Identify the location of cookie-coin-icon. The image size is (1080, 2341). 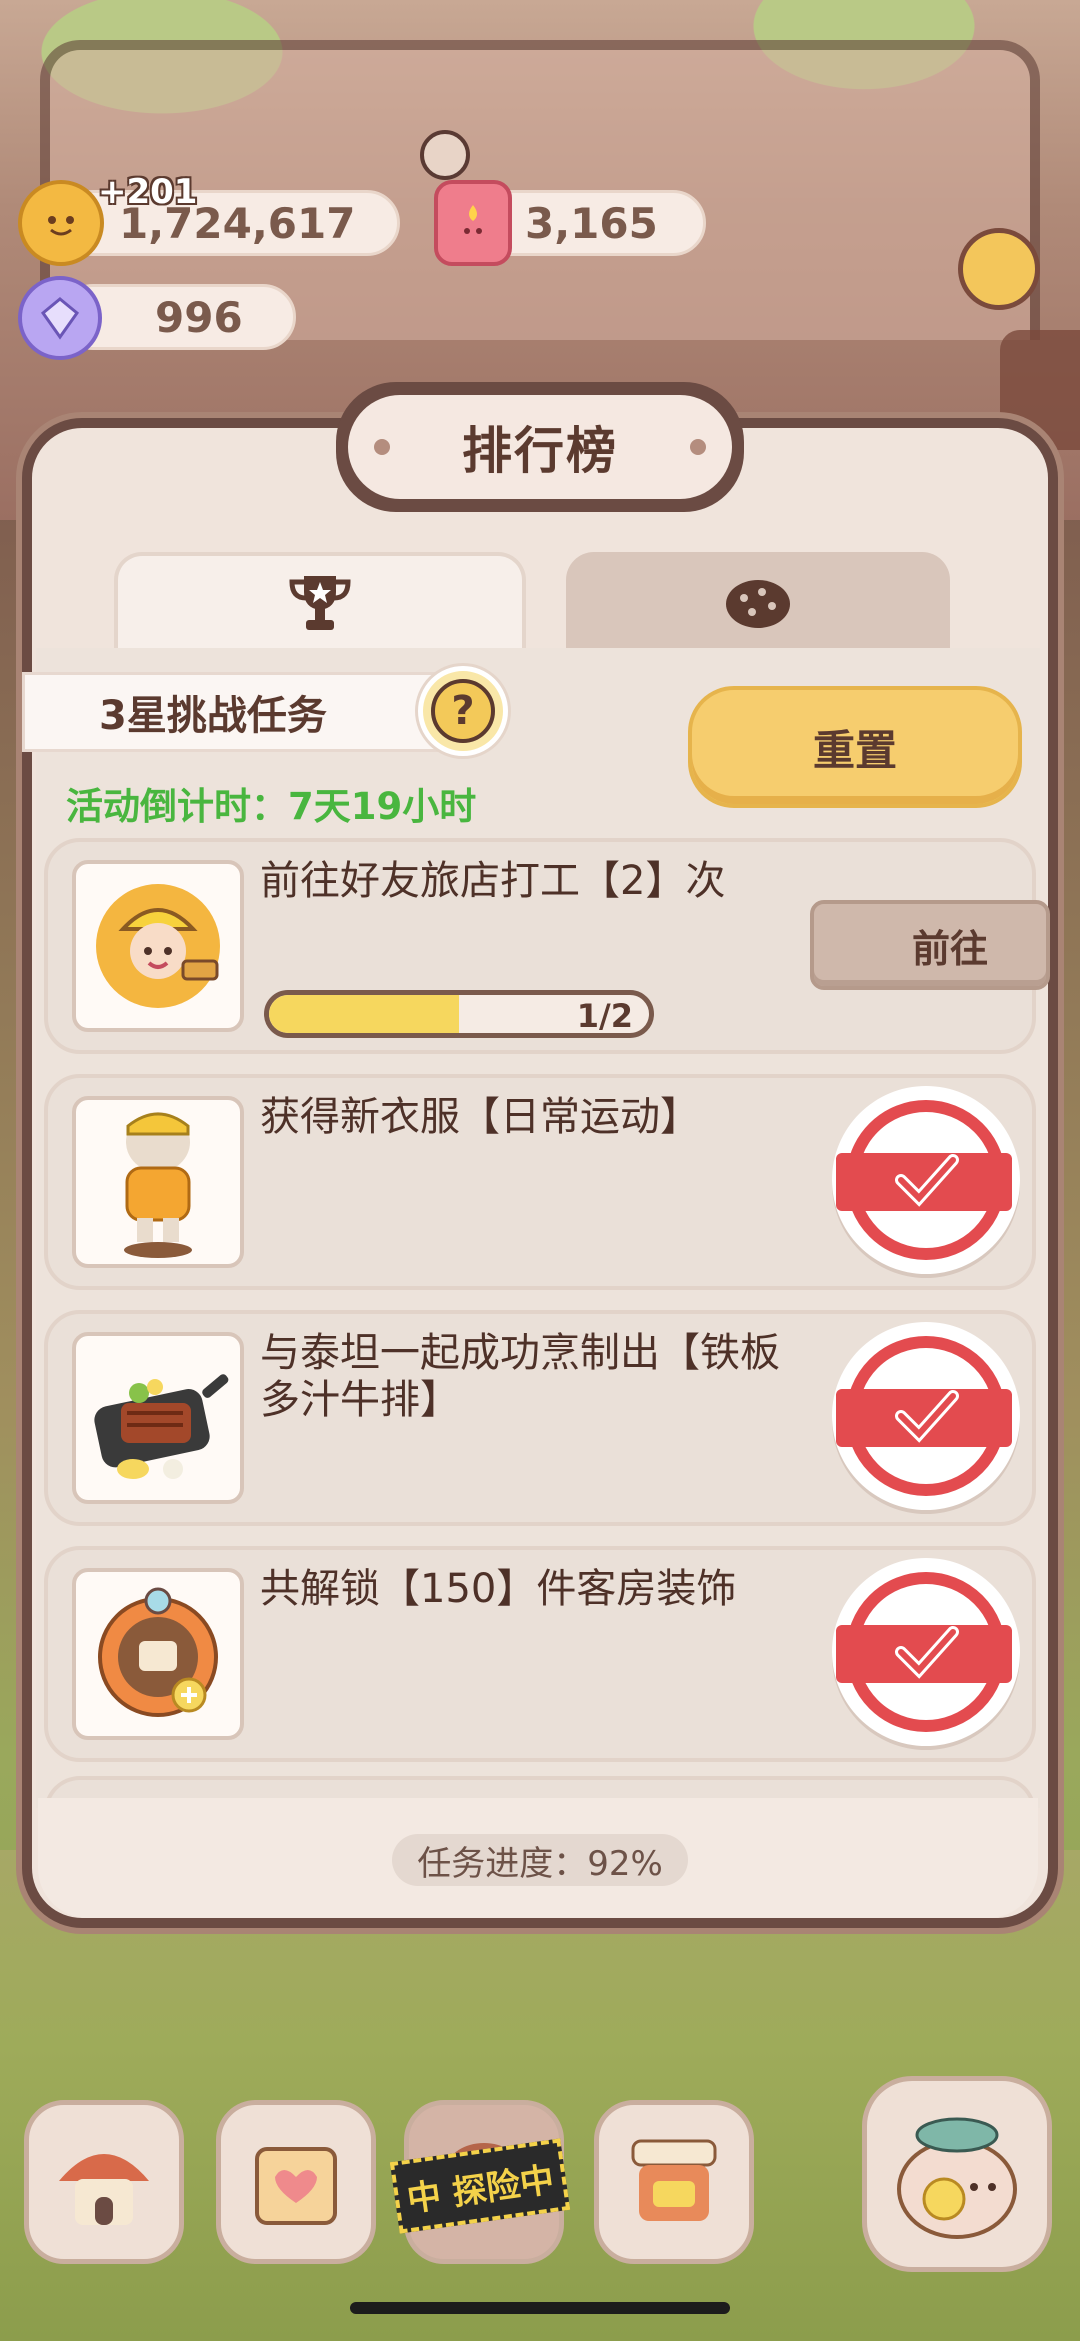
(61, 223).